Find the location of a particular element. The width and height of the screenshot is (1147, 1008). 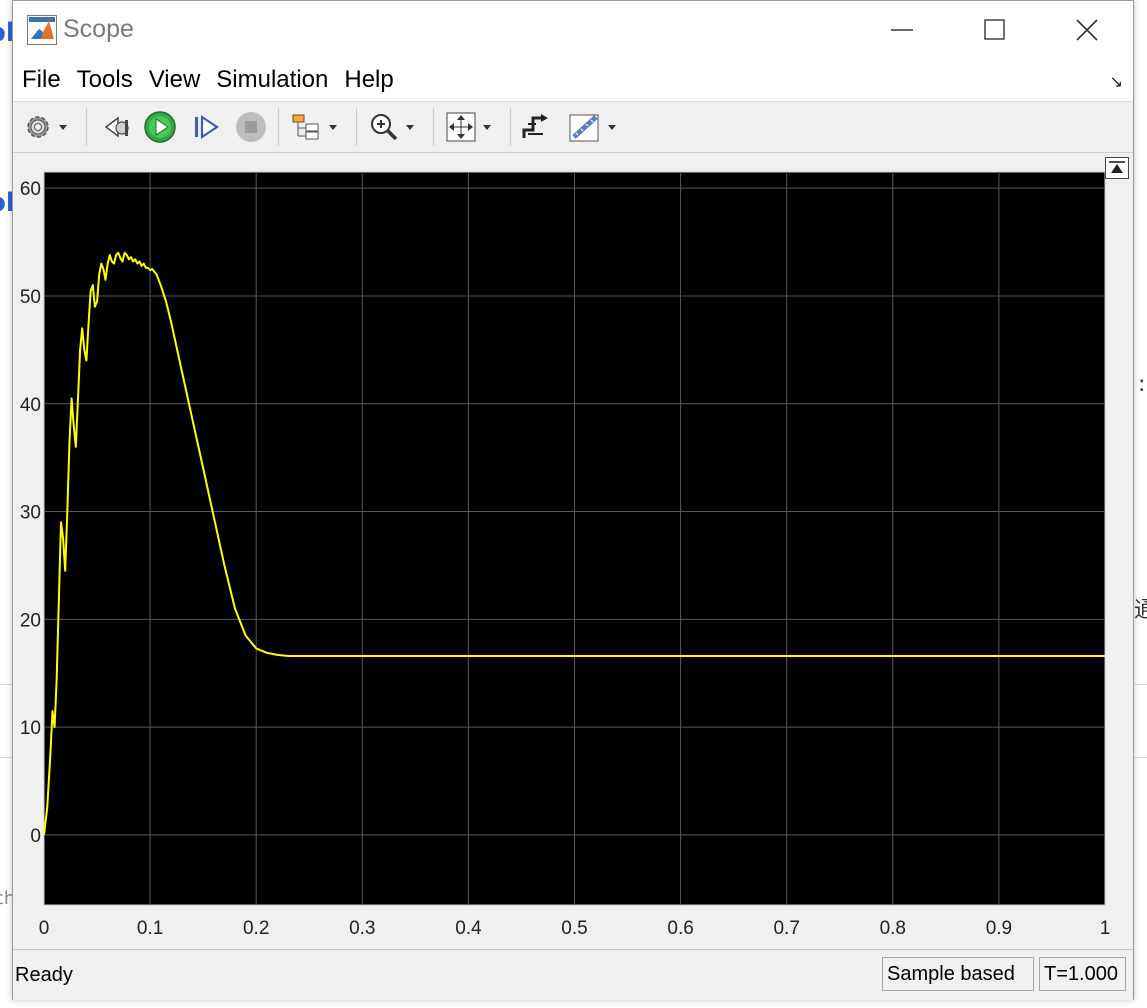

menu-bar: File Tools View Simulation Help ↘ is located at coordinates (573, 80).